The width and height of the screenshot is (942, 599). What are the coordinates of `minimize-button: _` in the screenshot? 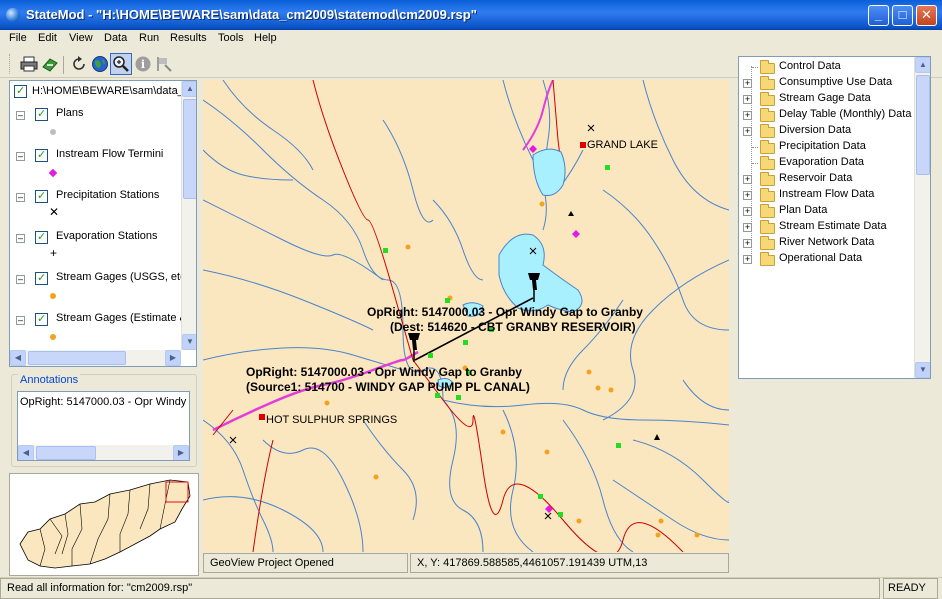 It's located at (878, 15).